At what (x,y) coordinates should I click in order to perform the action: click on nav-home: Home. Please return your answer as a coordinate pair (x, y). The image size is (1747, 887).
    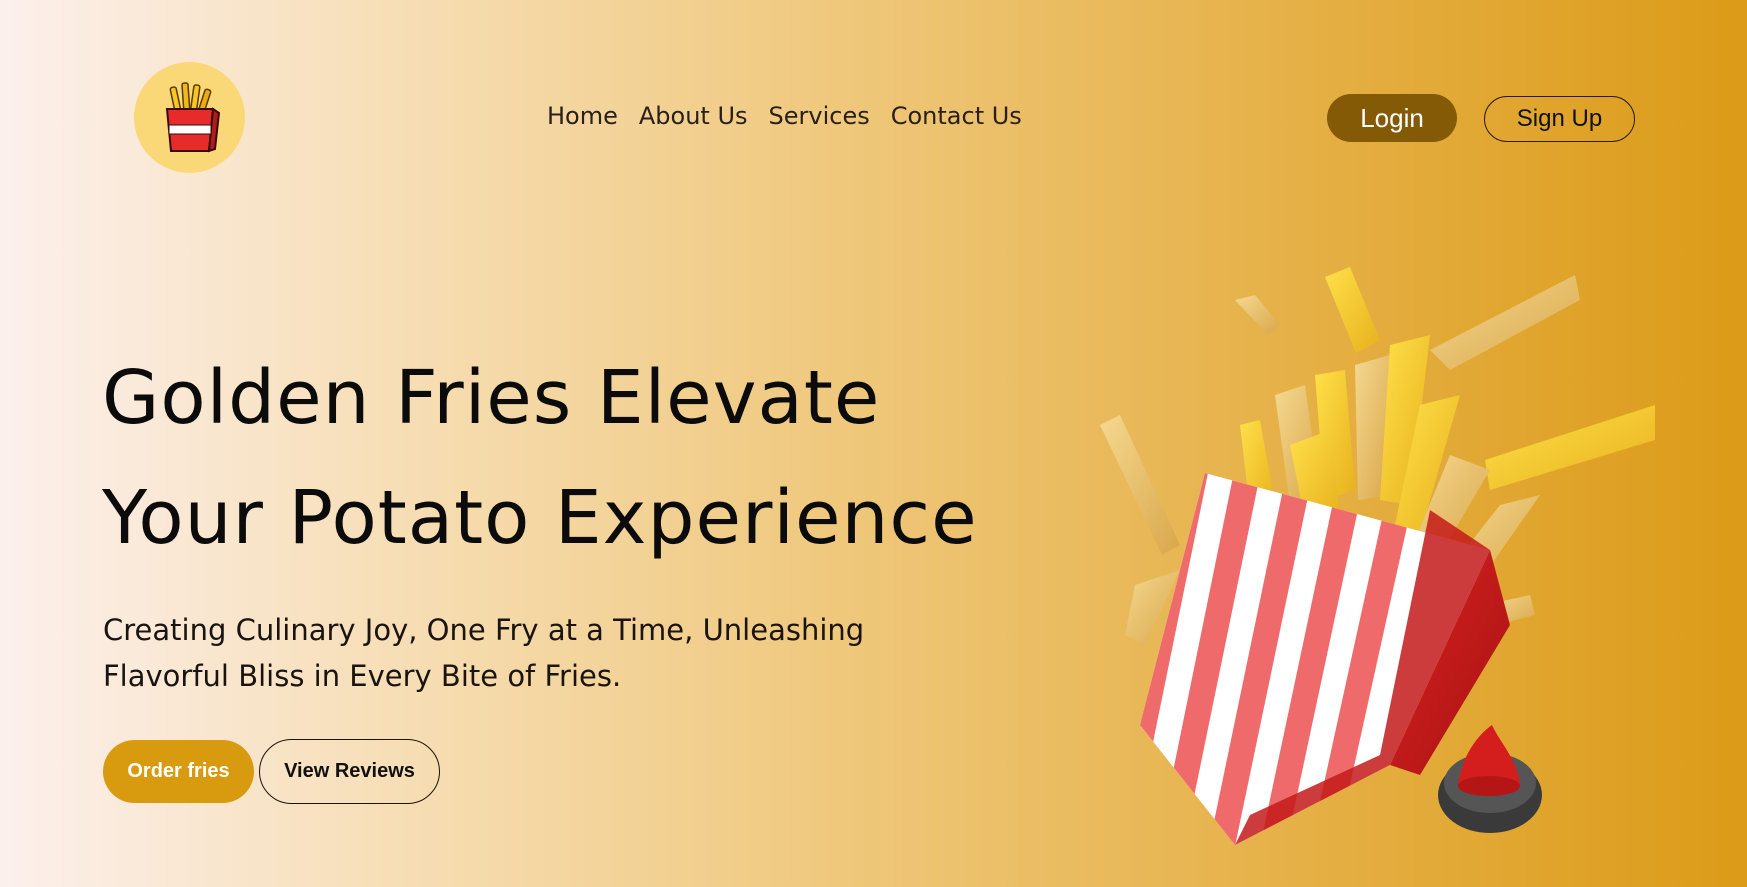
    Looking at the image, I should click on (582, 116).